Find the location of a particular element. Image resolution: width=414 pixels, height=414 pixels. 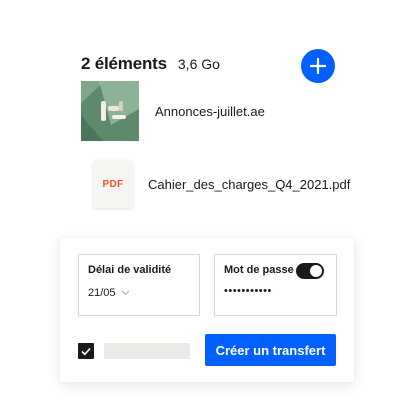

file-item: PDF Cahier_des_charges_Q4_2021.pdf is located at coordinates (215, 184).